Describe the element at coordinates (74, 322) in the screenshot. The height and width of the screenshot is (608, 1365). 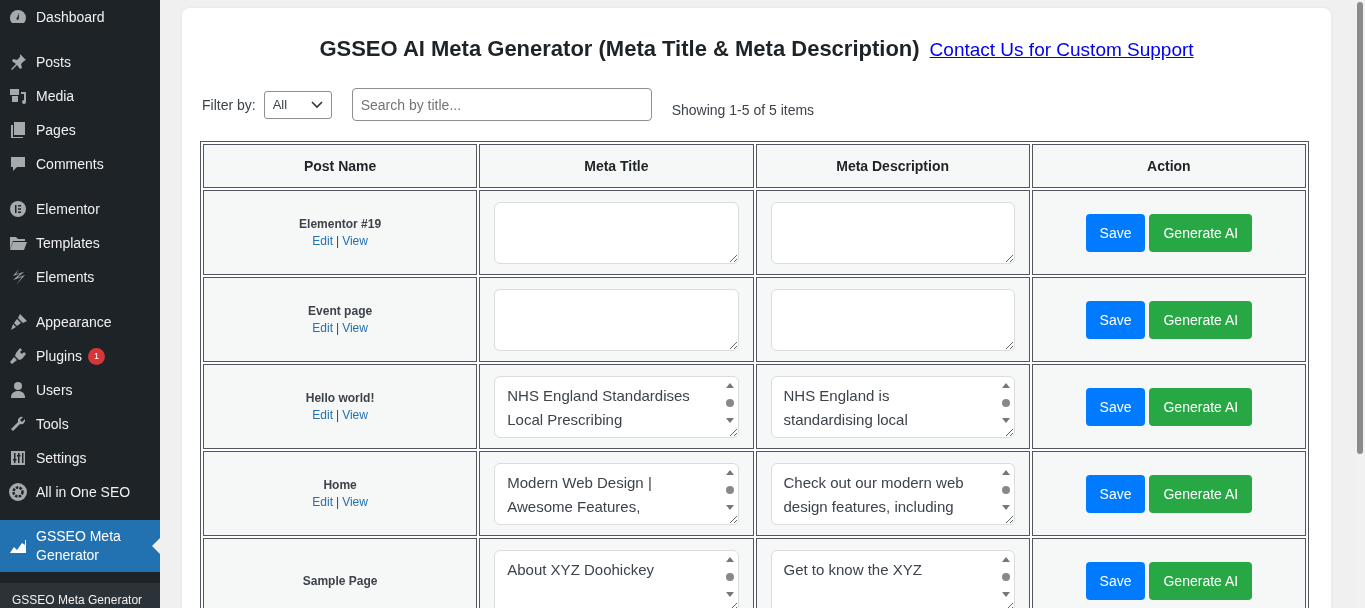
I see `menu-label: Appearance` at that location.